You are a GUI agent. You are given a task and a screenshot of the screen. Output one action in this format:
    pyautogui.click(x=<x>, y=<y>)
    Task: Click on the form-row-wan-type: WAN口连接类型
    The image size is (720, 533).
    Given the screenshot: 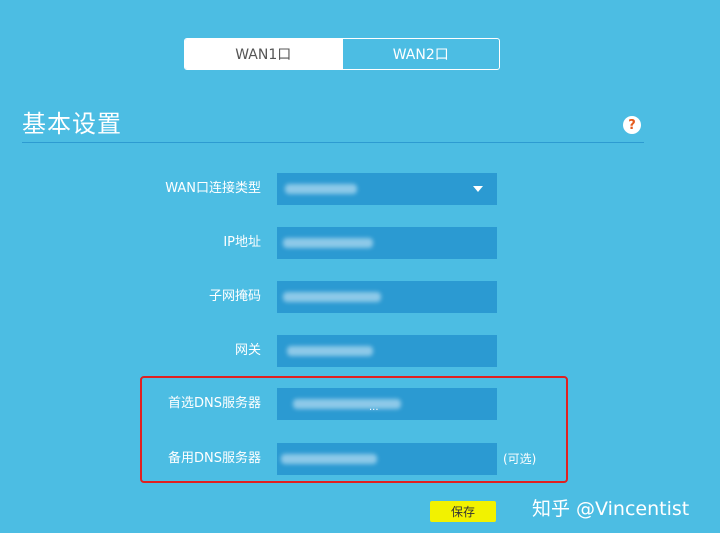 What is the action you would take?
    pyautogui.click(x=360, y=189)
    